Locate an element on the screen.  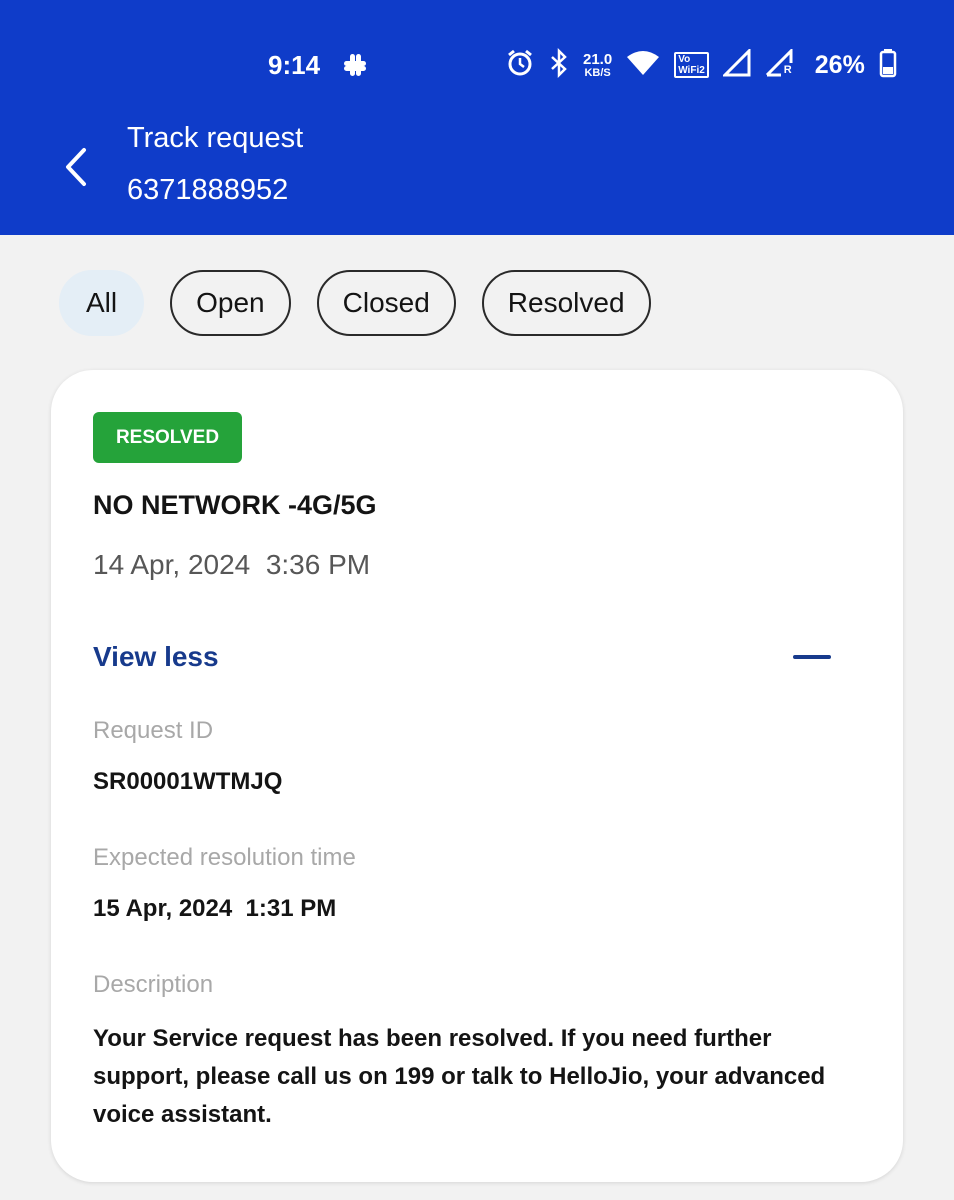
vowifi-icon: Vo WiFi2 is located at coordinates (691, 65).